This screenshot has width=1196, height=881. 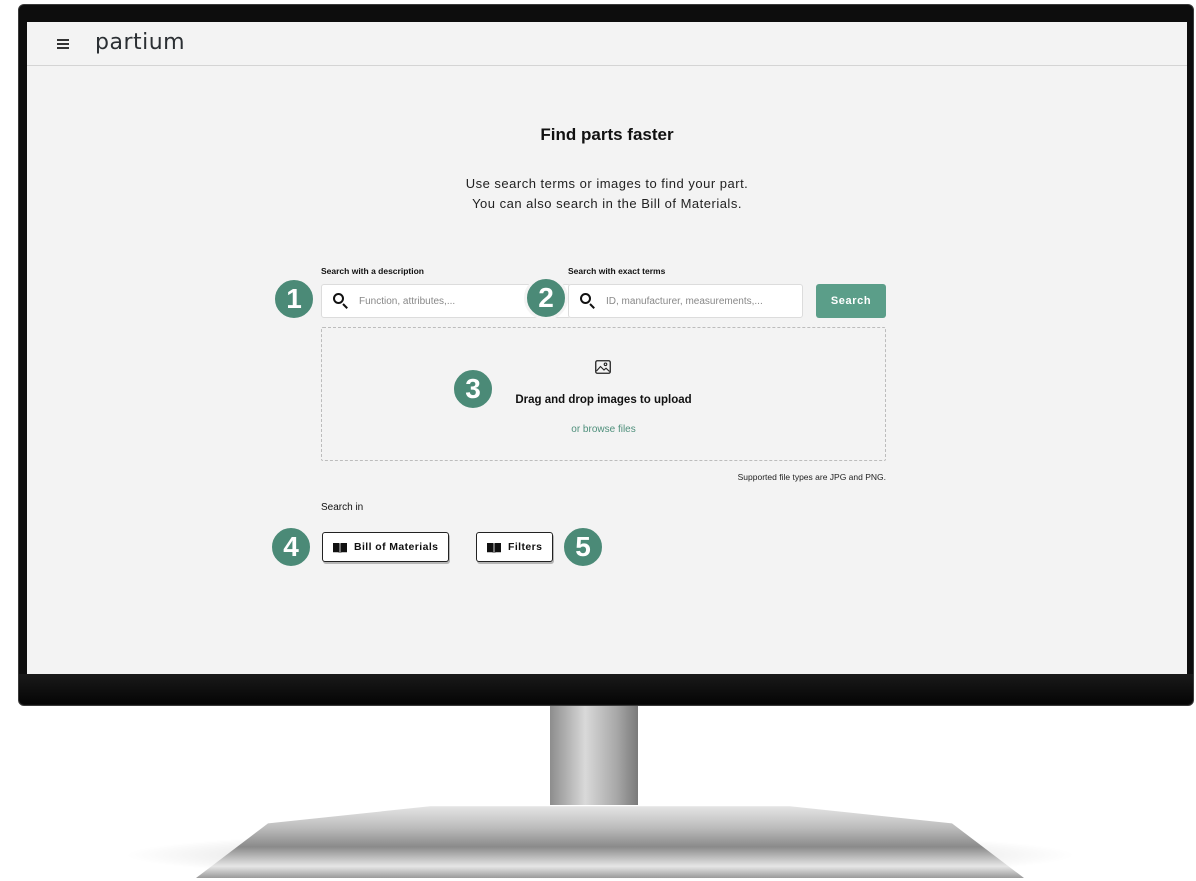 What do you see at coordinates (546, 298) in the screenshot?
I see `callout-2: 2` at bounding box center [546, 298].